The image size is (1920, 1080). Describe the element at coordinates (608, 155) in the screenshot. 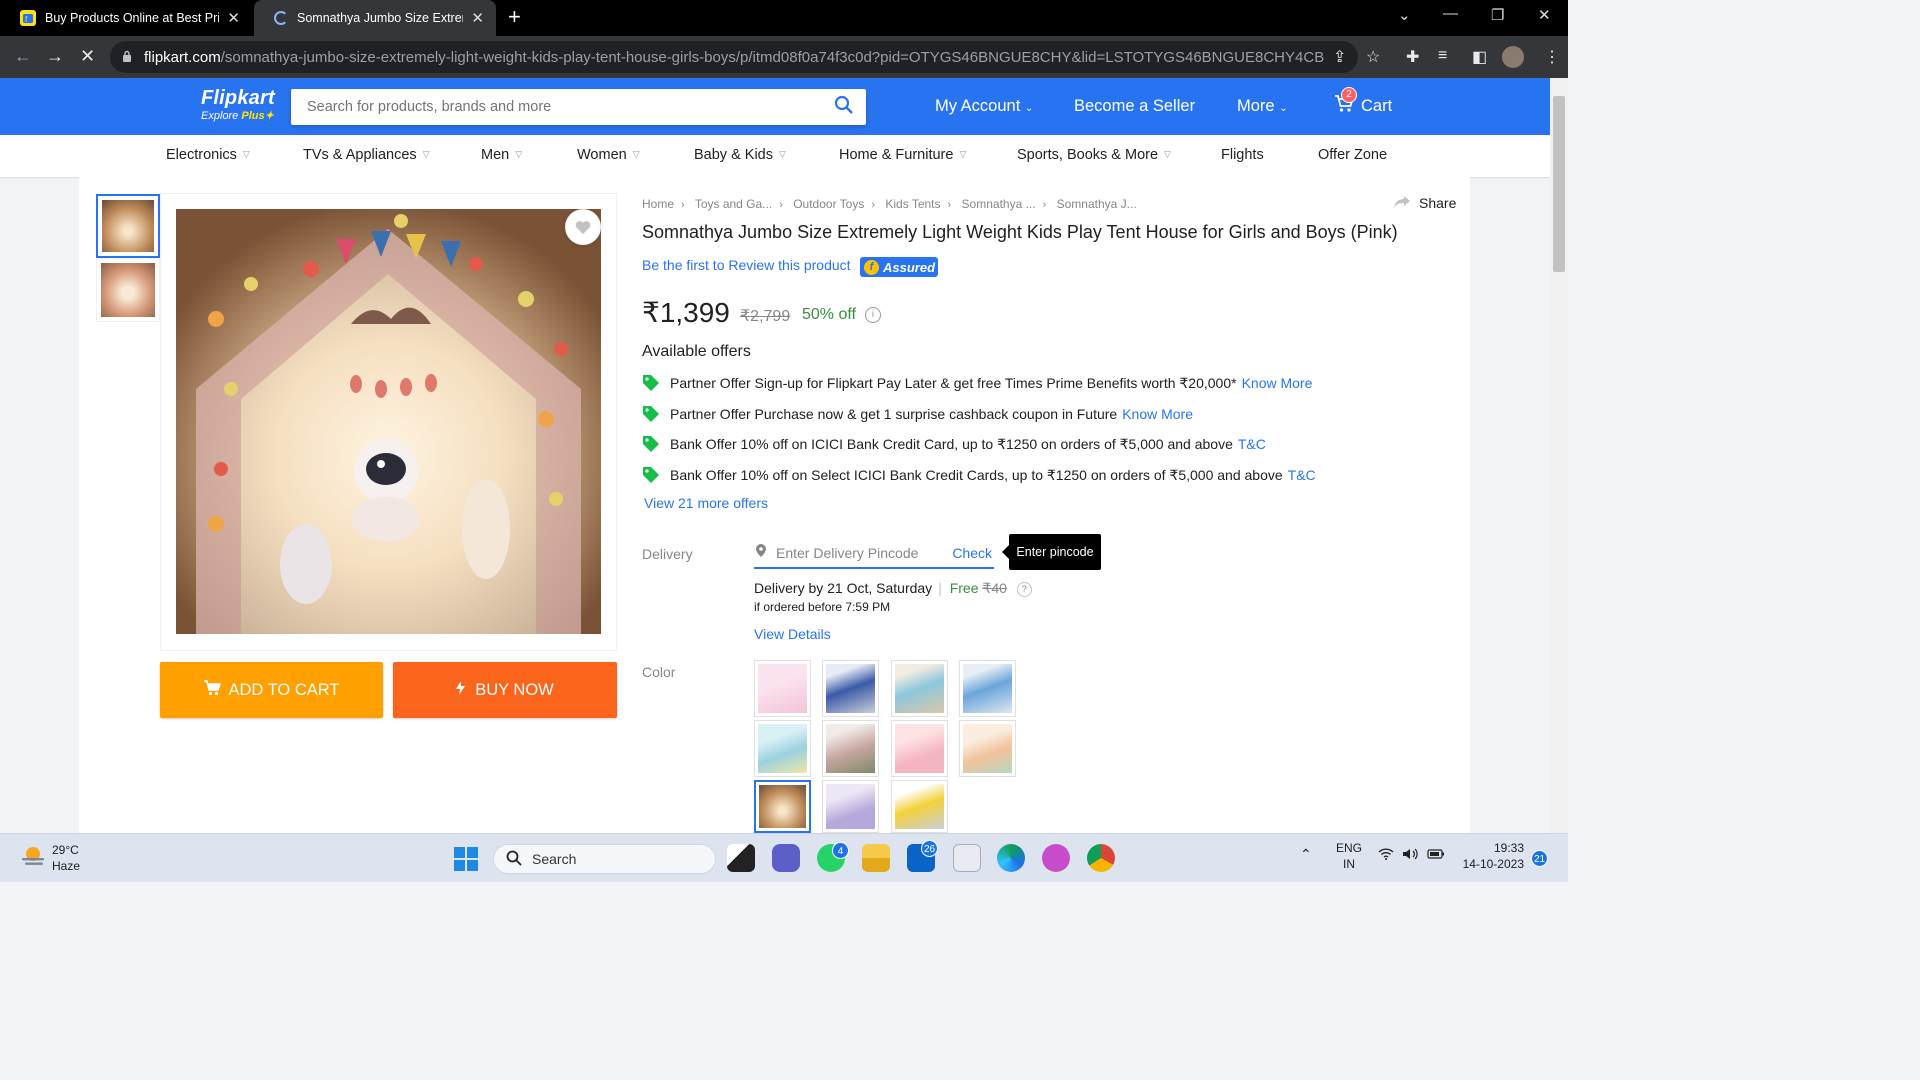

I see `category-women: Women ▽` at that location.